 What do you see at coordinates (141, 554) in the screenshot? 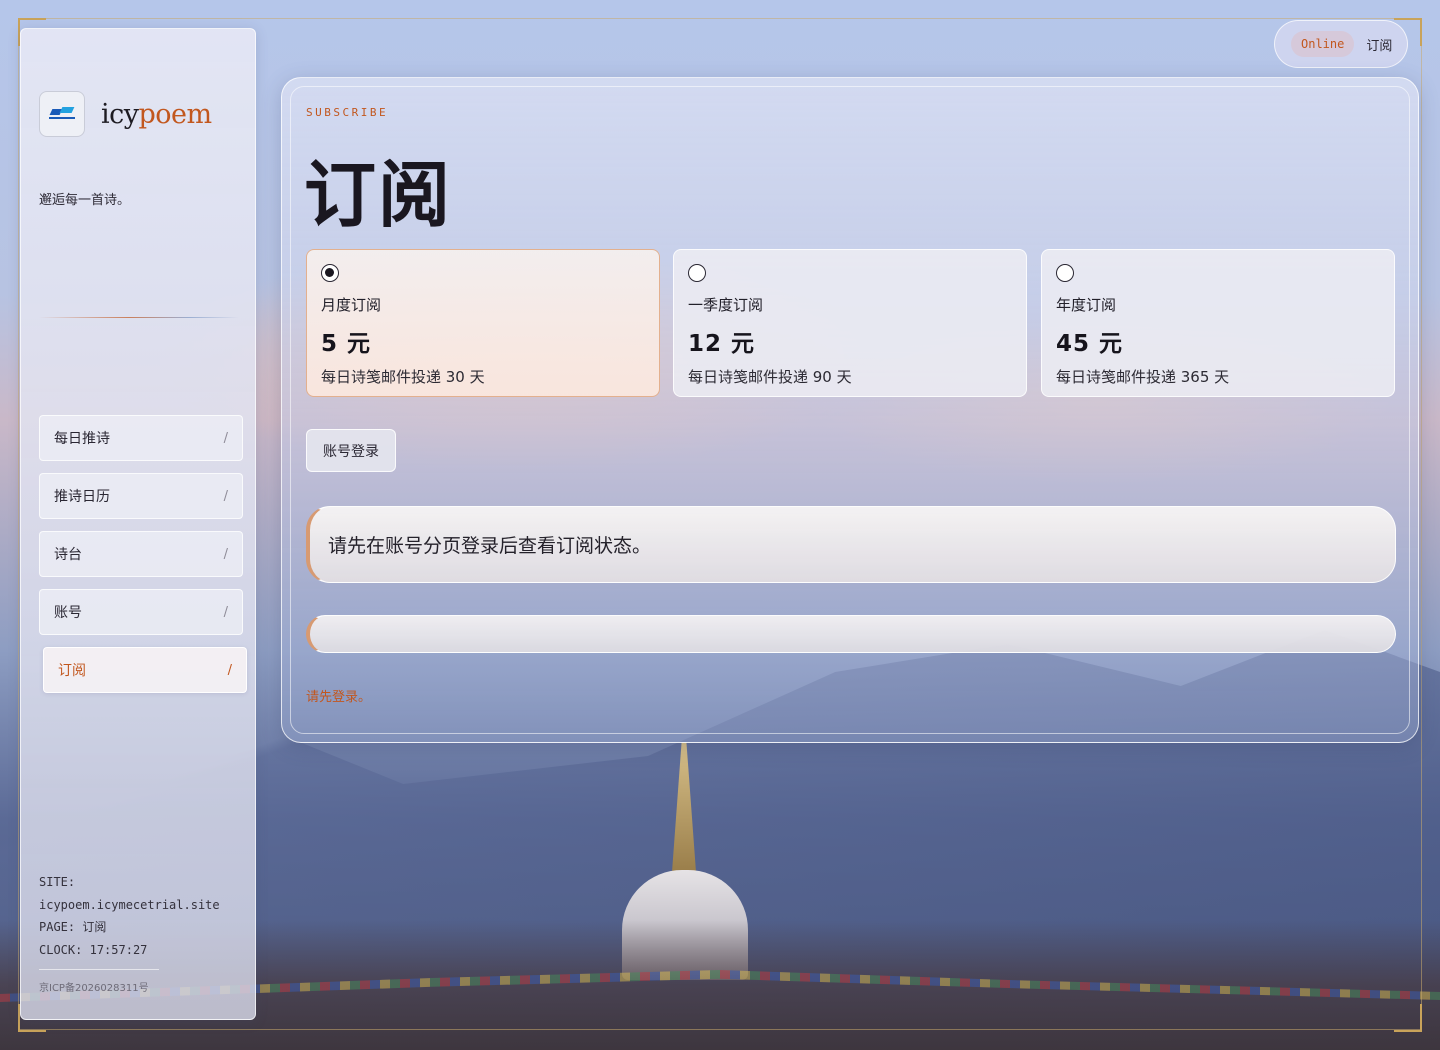
I see `sidebar-item-poem-stage: 诗台 /` at bounding box center [141, 554].